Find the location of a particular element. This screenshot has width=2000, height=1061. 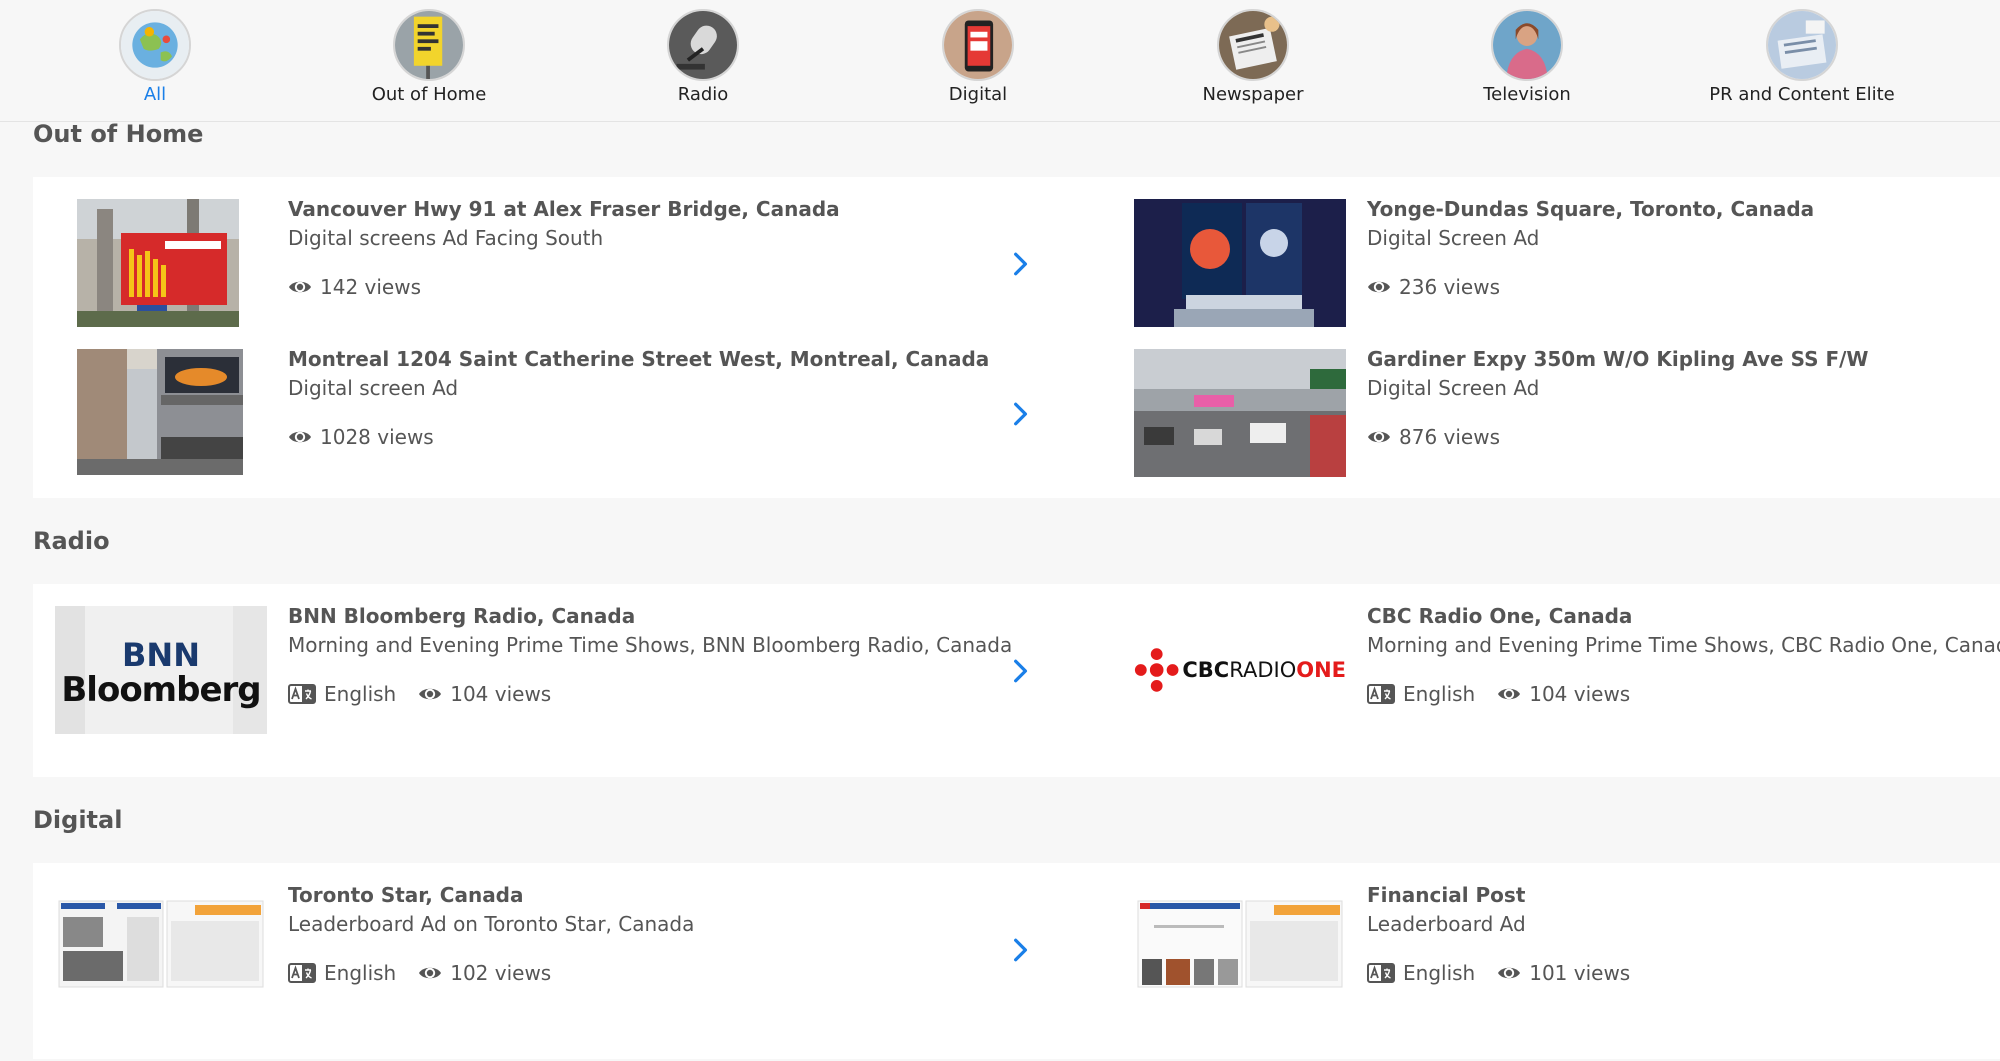

category-label: Digital is located at coordinates (978, 94).